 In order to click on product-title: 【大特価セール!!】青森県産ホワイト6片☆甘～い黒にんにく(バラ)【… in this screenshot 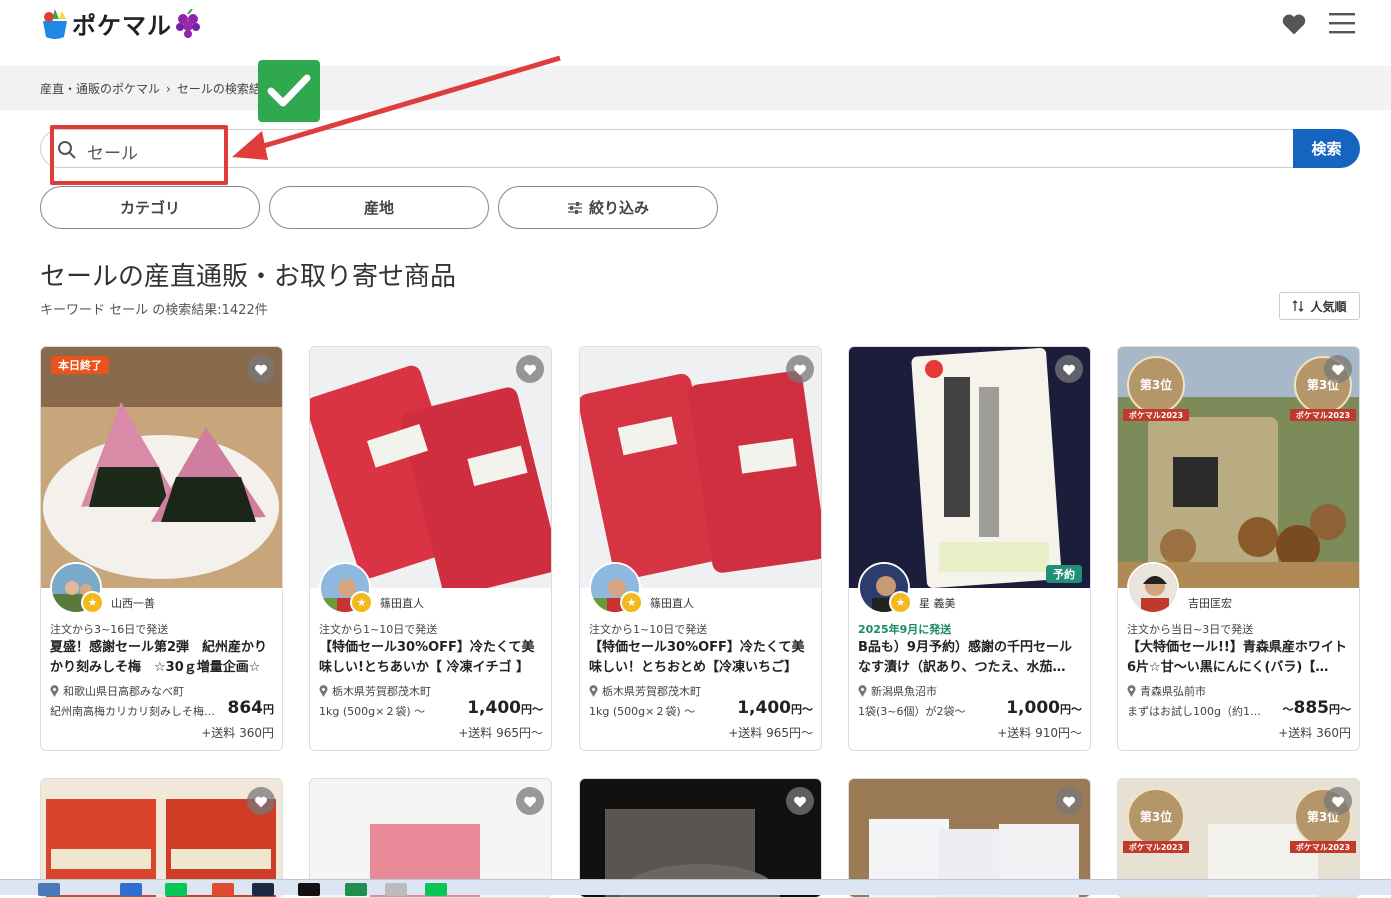, I will do `click(1241, 658)`.